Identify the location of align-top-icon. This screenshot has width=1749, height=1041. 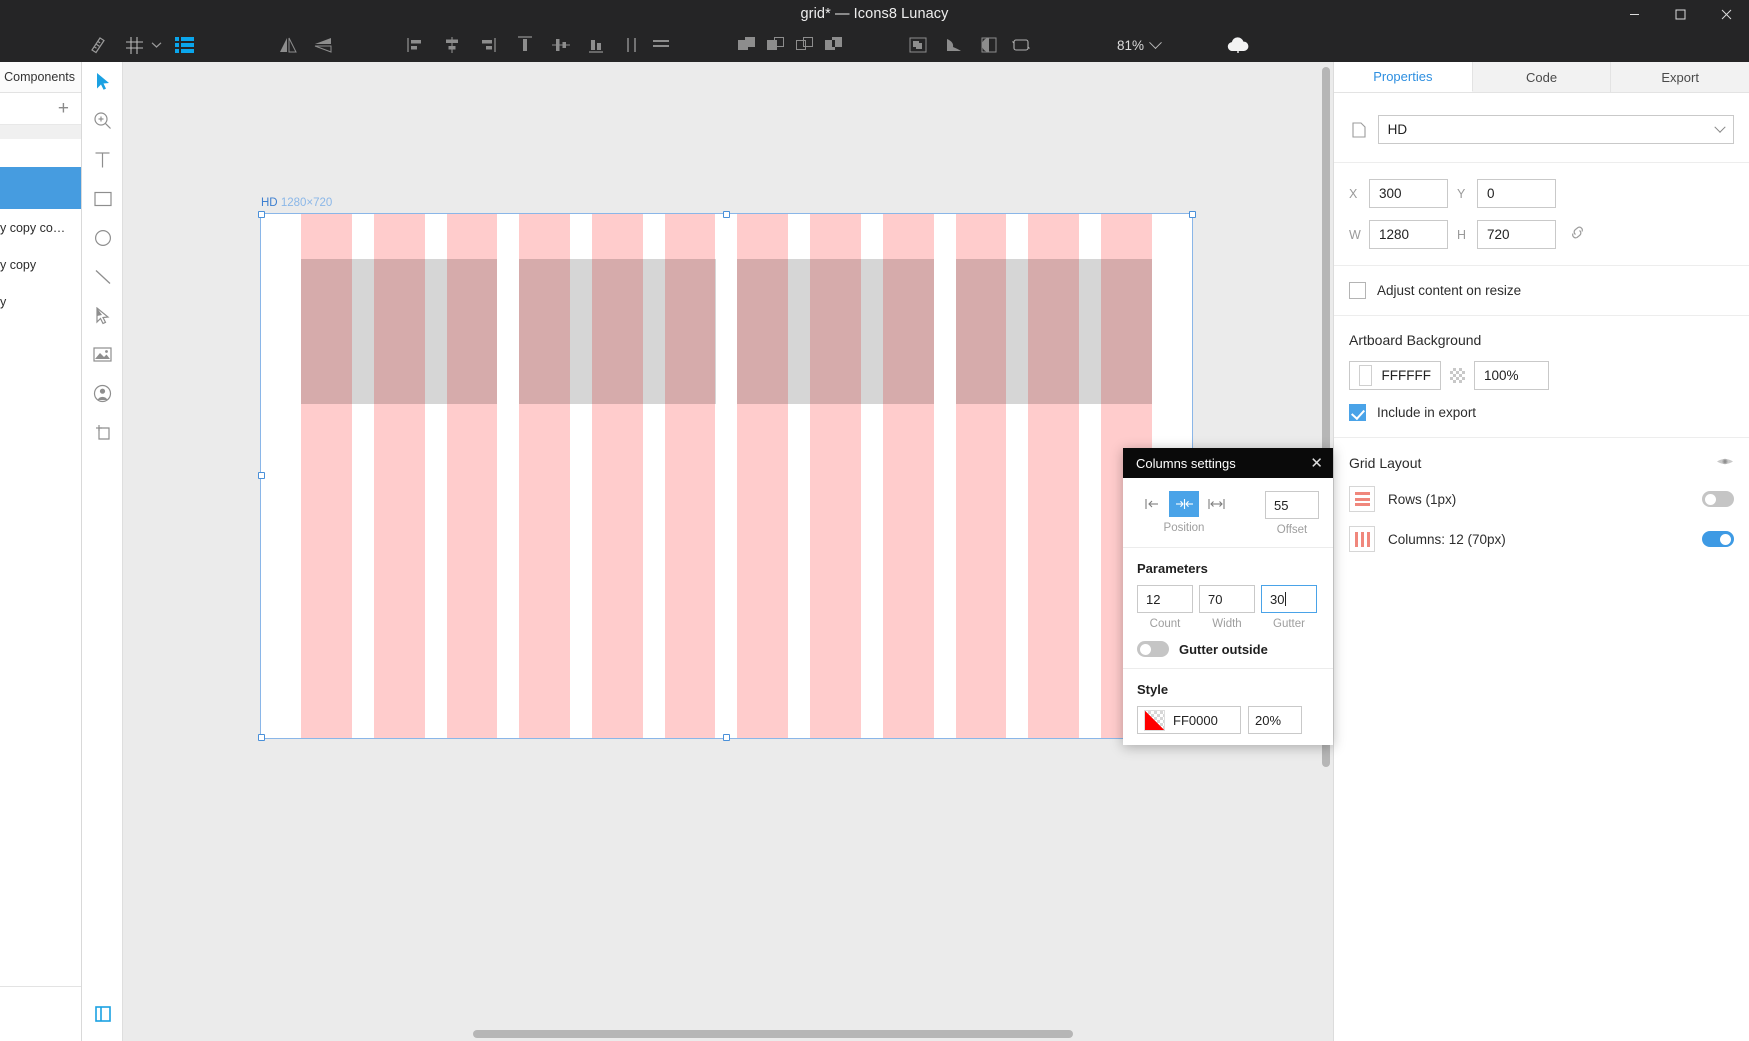
(525, 45).